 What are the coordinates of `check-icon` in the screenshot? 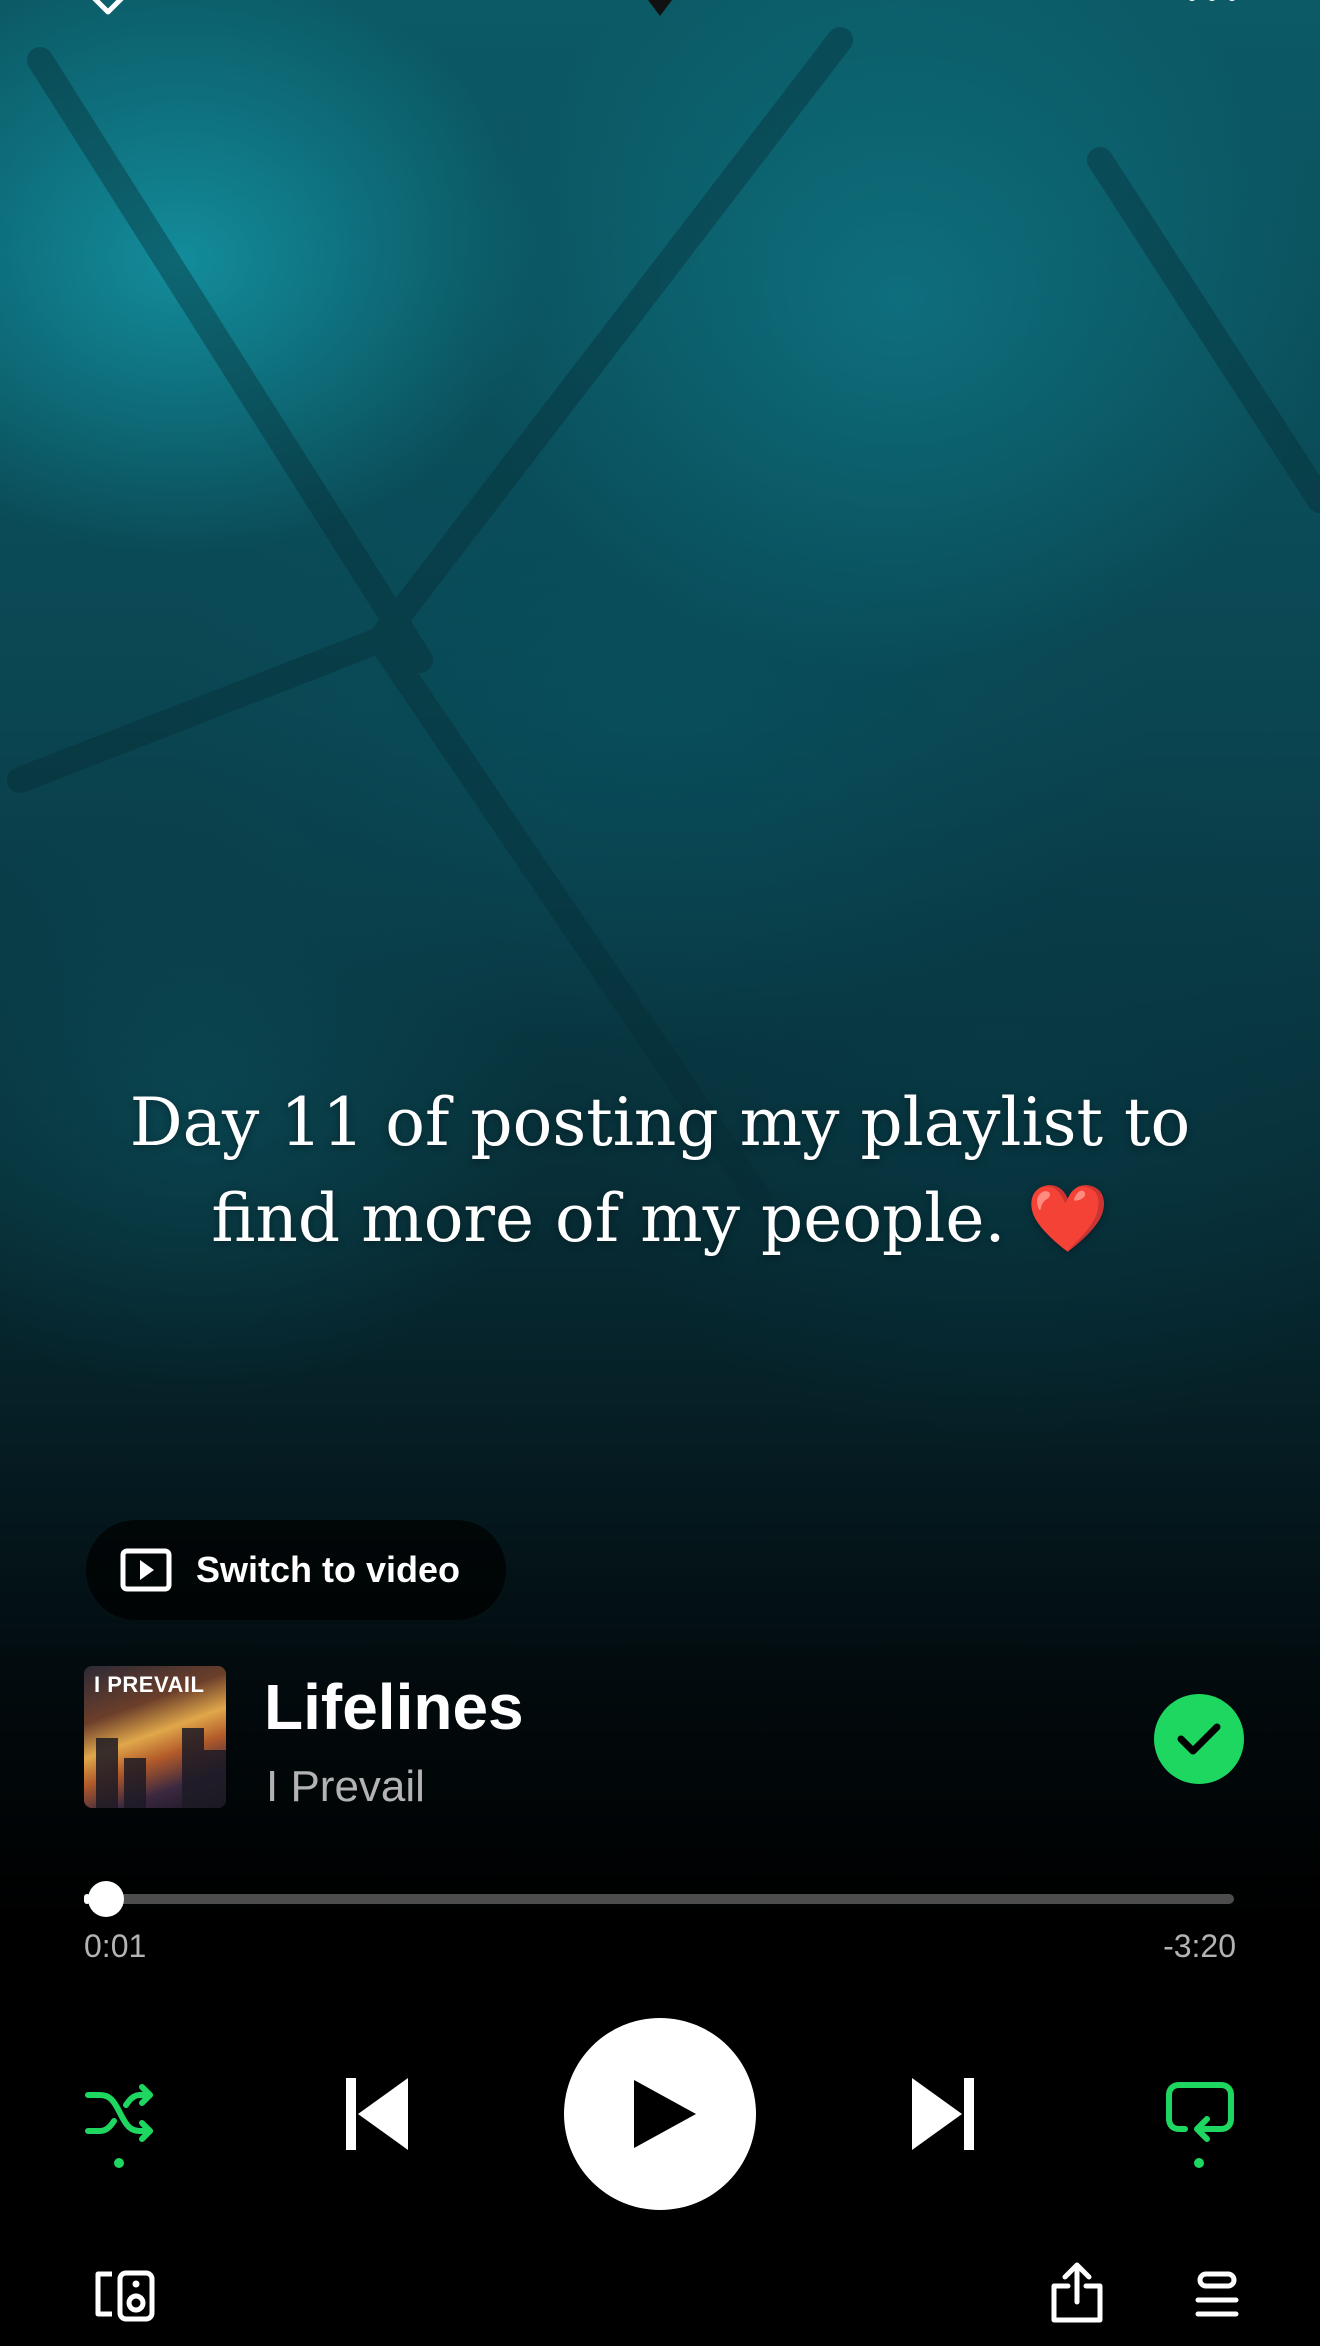 It's located at (1199, 1739).